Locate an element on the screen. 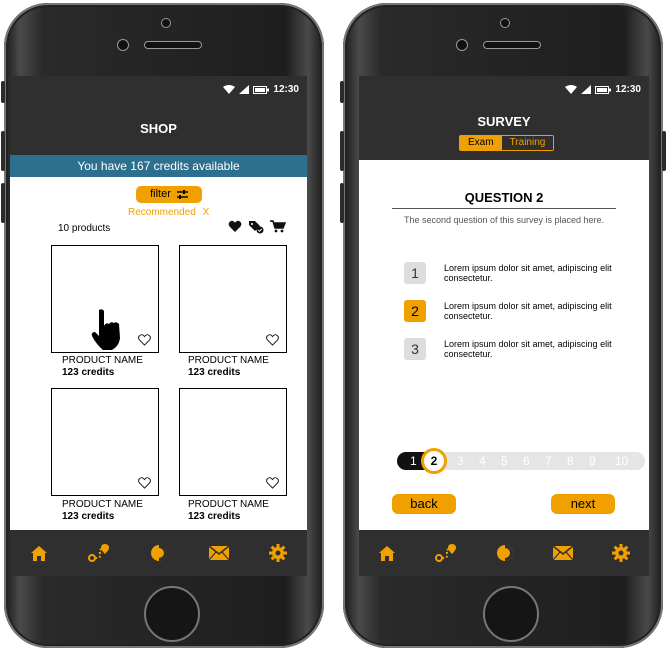 This screenshot has height=650, width=667. tag-check-icon is located at coordinates (256, 227).